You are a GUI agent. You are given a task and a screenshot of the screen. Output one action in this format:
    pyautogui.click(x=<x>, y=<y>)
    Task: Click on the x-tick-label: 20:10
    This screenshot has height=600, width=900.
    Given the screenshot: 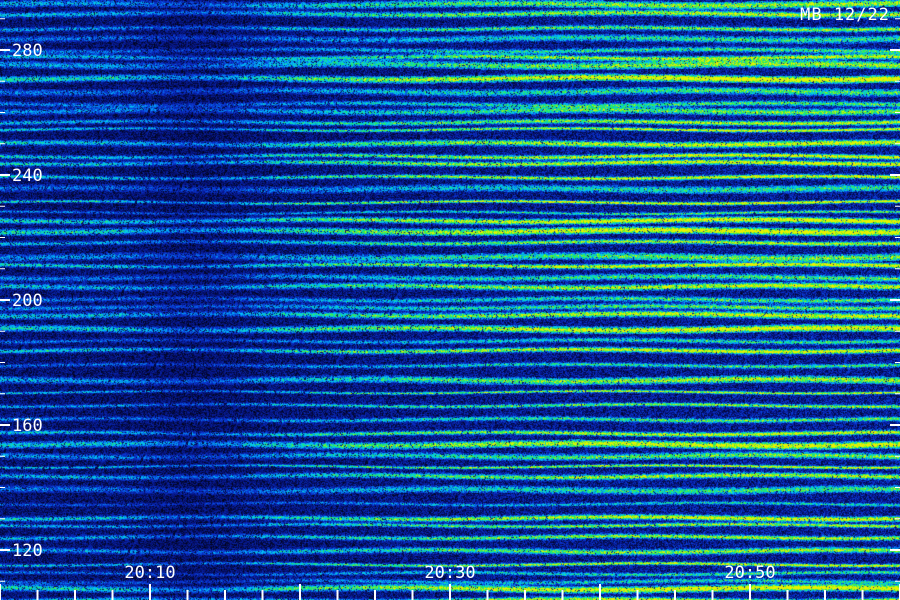 What is the action you would take?
    pyautogui.click(x=149, y=573)
    